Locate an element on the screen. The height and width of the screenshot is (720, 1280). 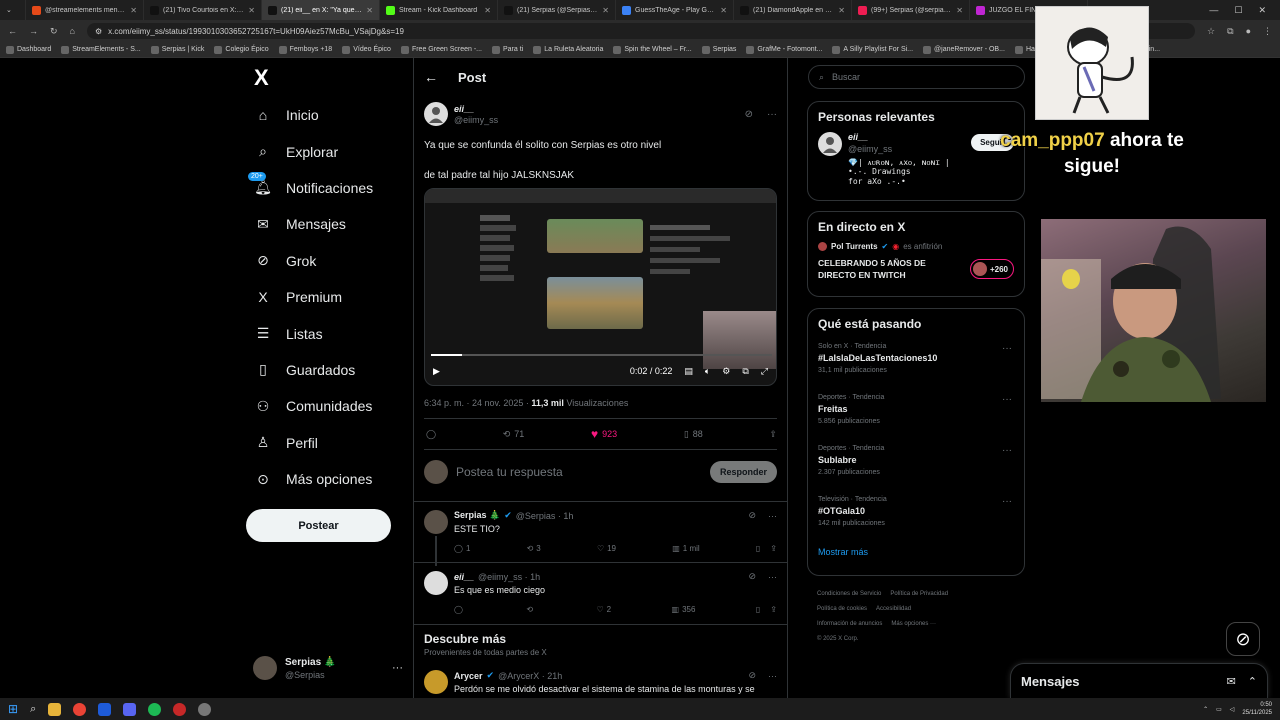
post-button: Postear is located at coordinates (318, 525).